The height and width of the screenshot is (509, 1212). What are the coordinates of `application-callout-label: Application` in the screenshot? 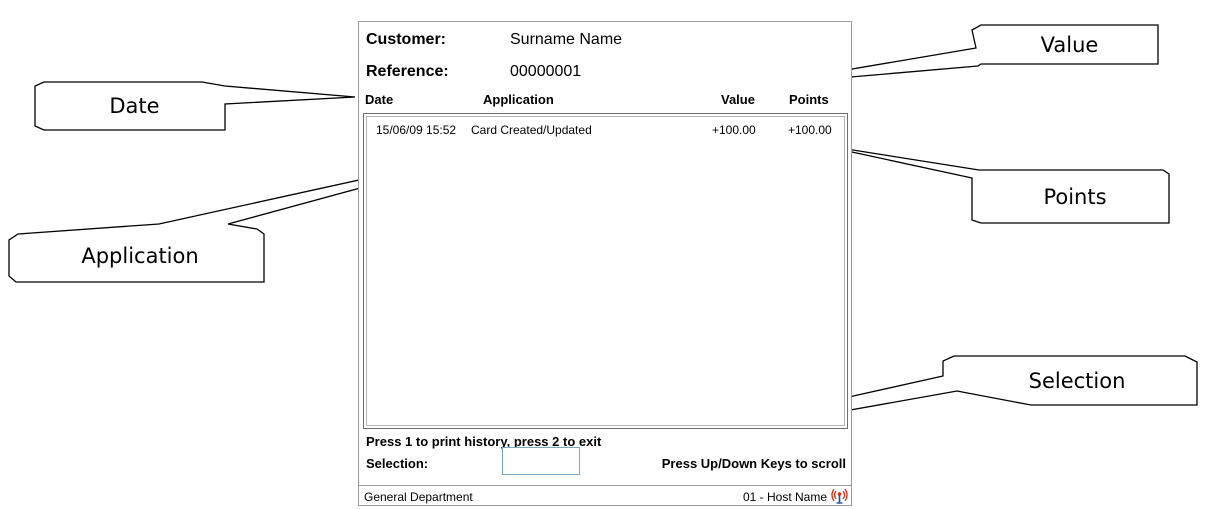 It's located at (140, 256).